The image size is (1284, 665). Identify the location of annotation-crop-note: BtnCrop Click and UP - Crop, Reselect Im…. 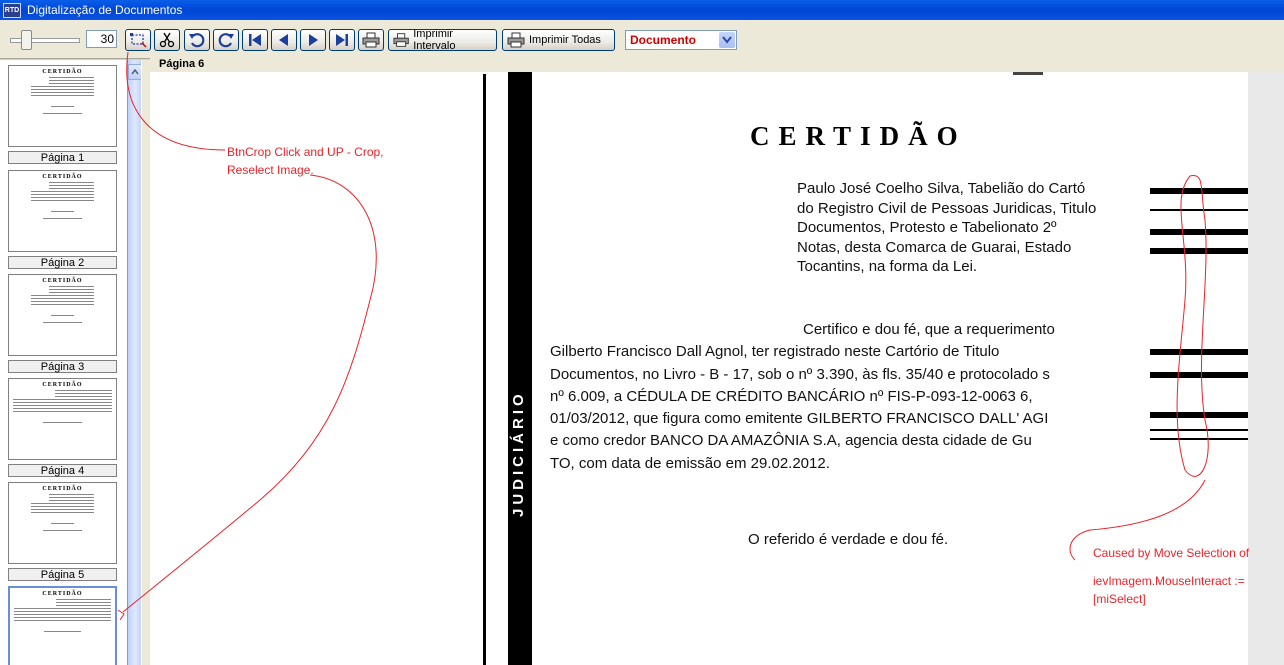
(305, 161).